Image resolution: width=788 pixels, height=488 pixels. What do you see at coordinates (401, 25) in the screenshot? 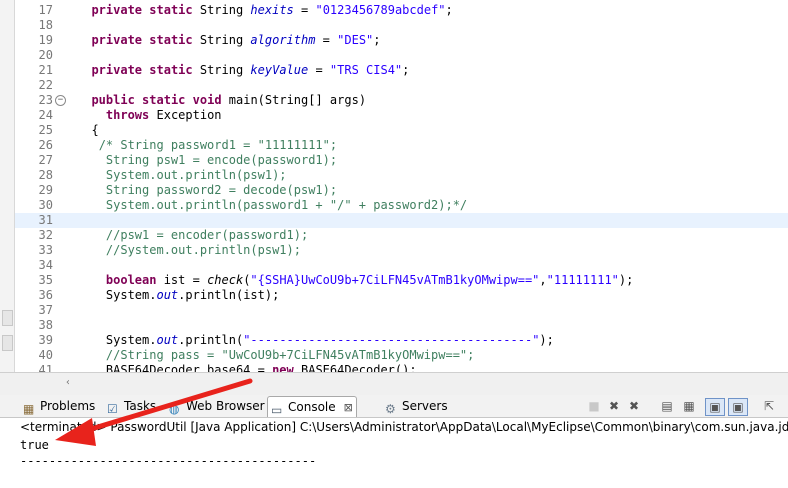
I see `code-line: 18` at bounding box center [401, 25].